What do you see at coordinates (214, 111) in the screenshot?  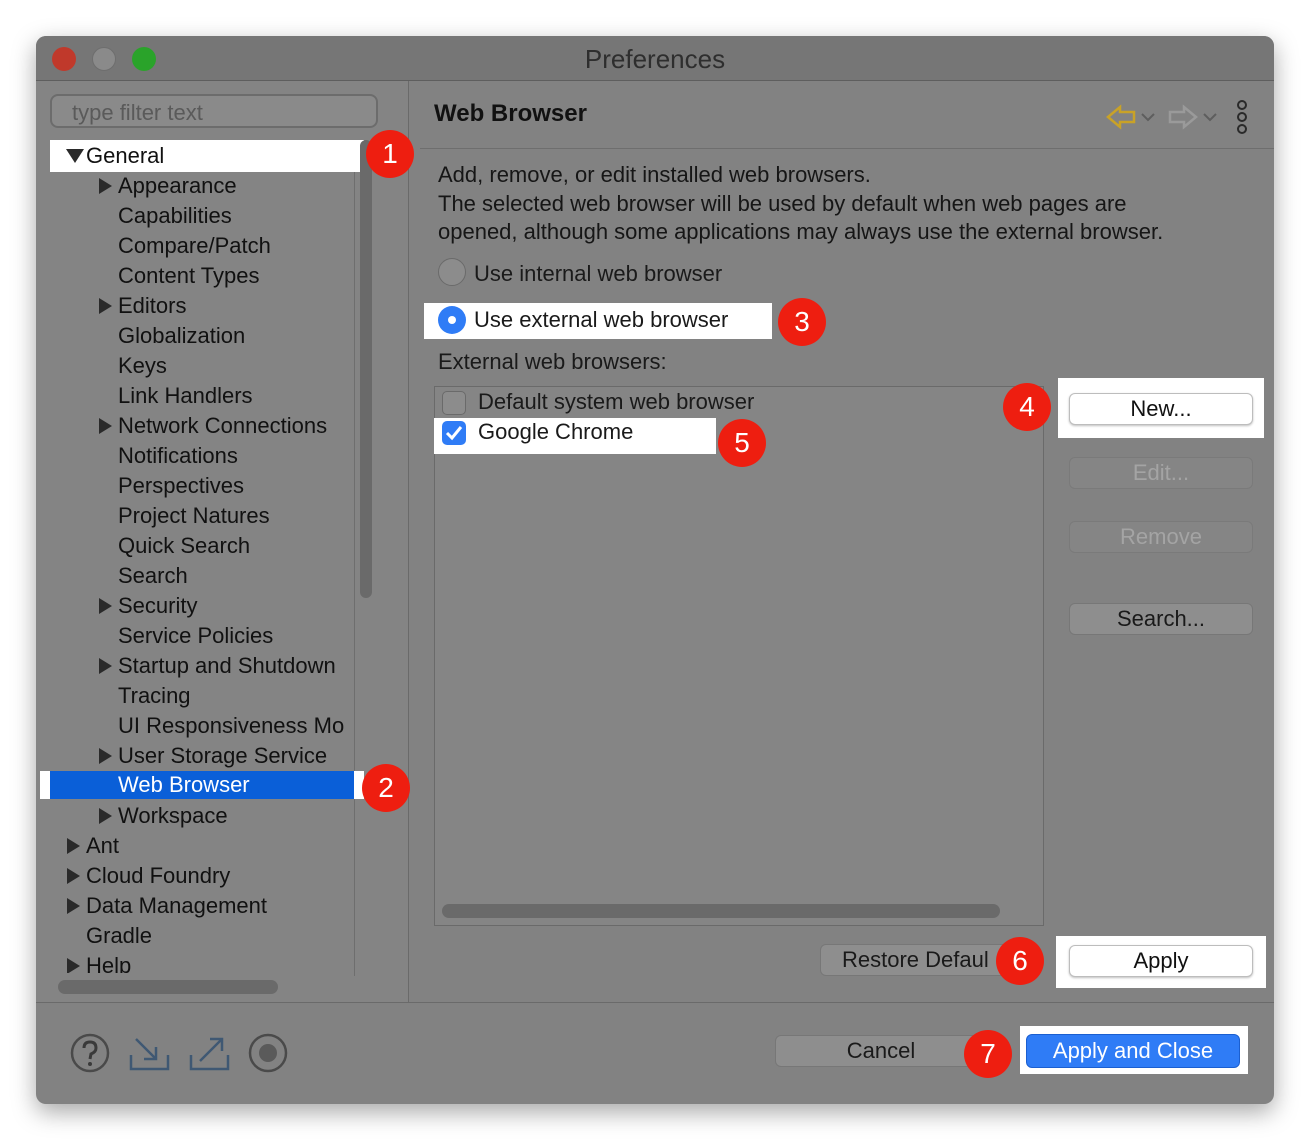 I see `filter-input: type filter text` at bounding box center [214, 111].